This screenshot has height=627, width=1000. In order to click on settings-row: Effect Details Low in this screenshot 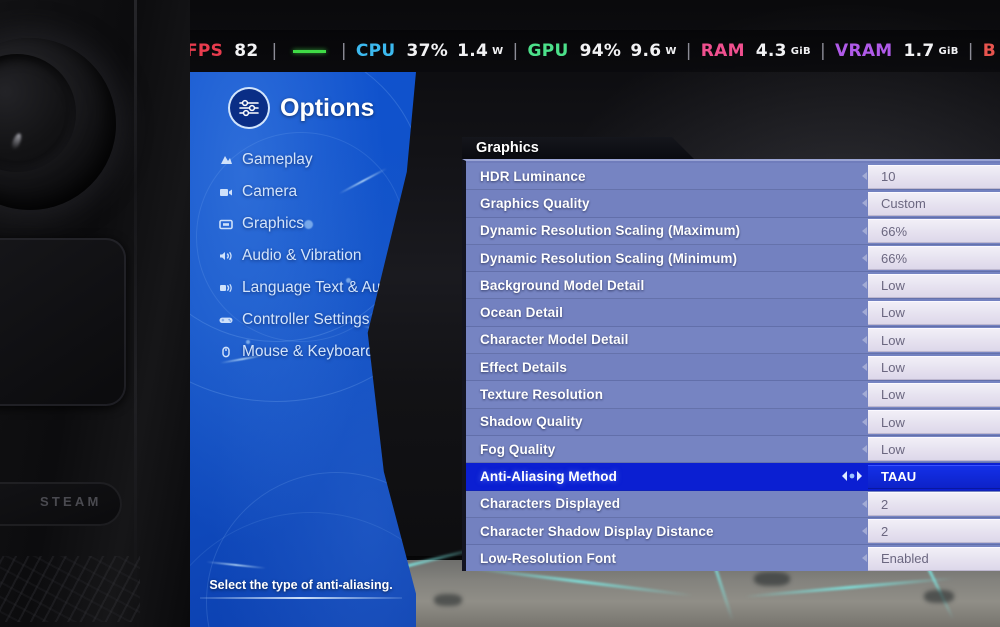, I will do `click(733, 368)`.